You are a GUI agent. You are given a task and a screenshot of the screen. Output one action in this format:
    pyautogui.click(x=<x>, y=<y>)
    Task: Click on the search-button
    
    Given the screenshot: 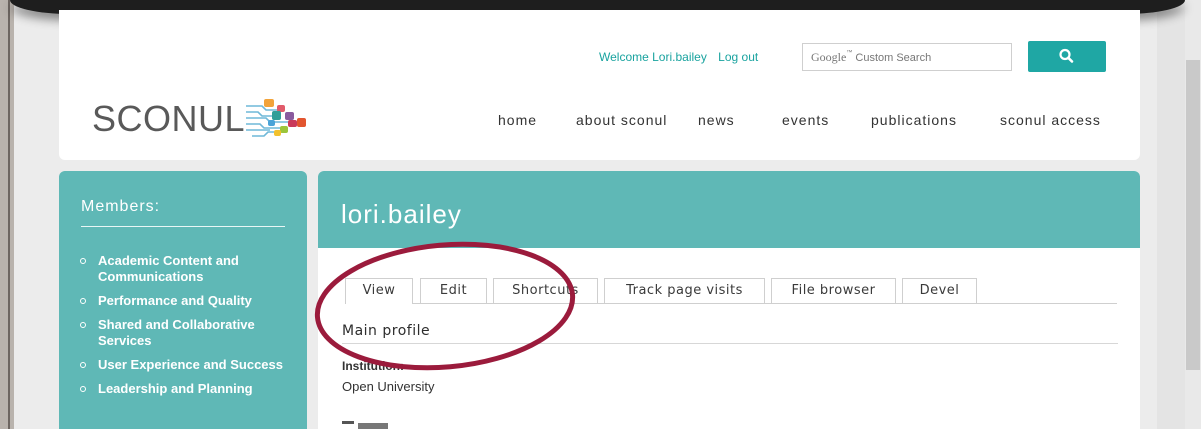 What is the action you would take?
    pyautogui.click(x=1067, y=56)
    